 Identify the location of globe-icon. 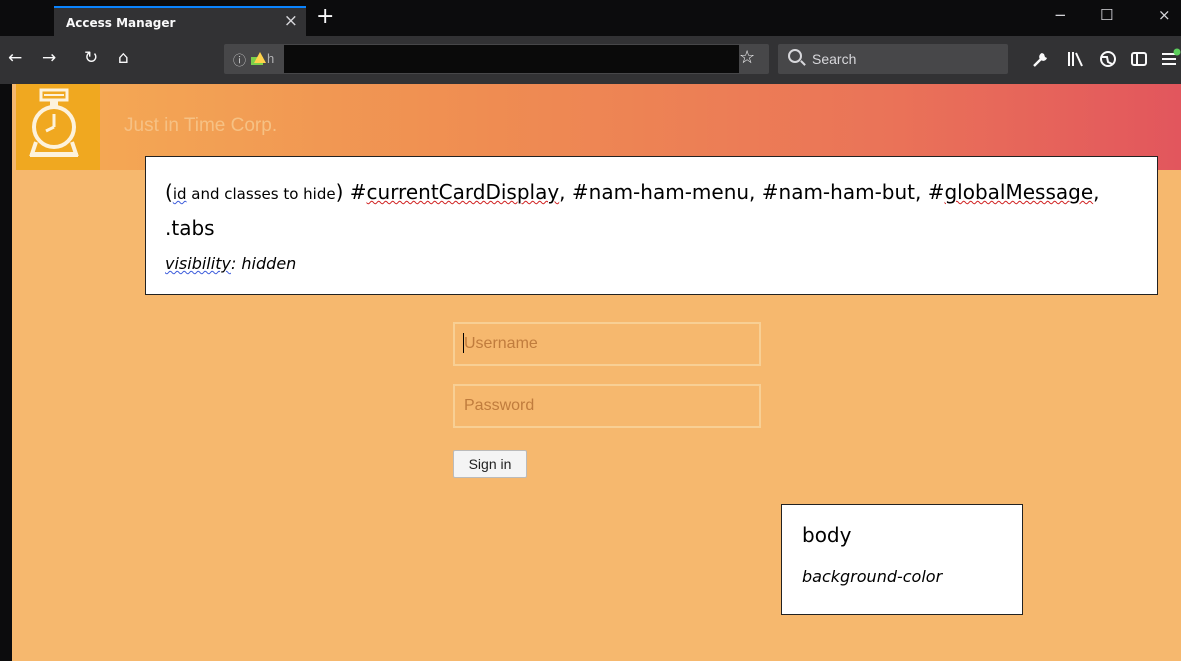
(1108, 59).